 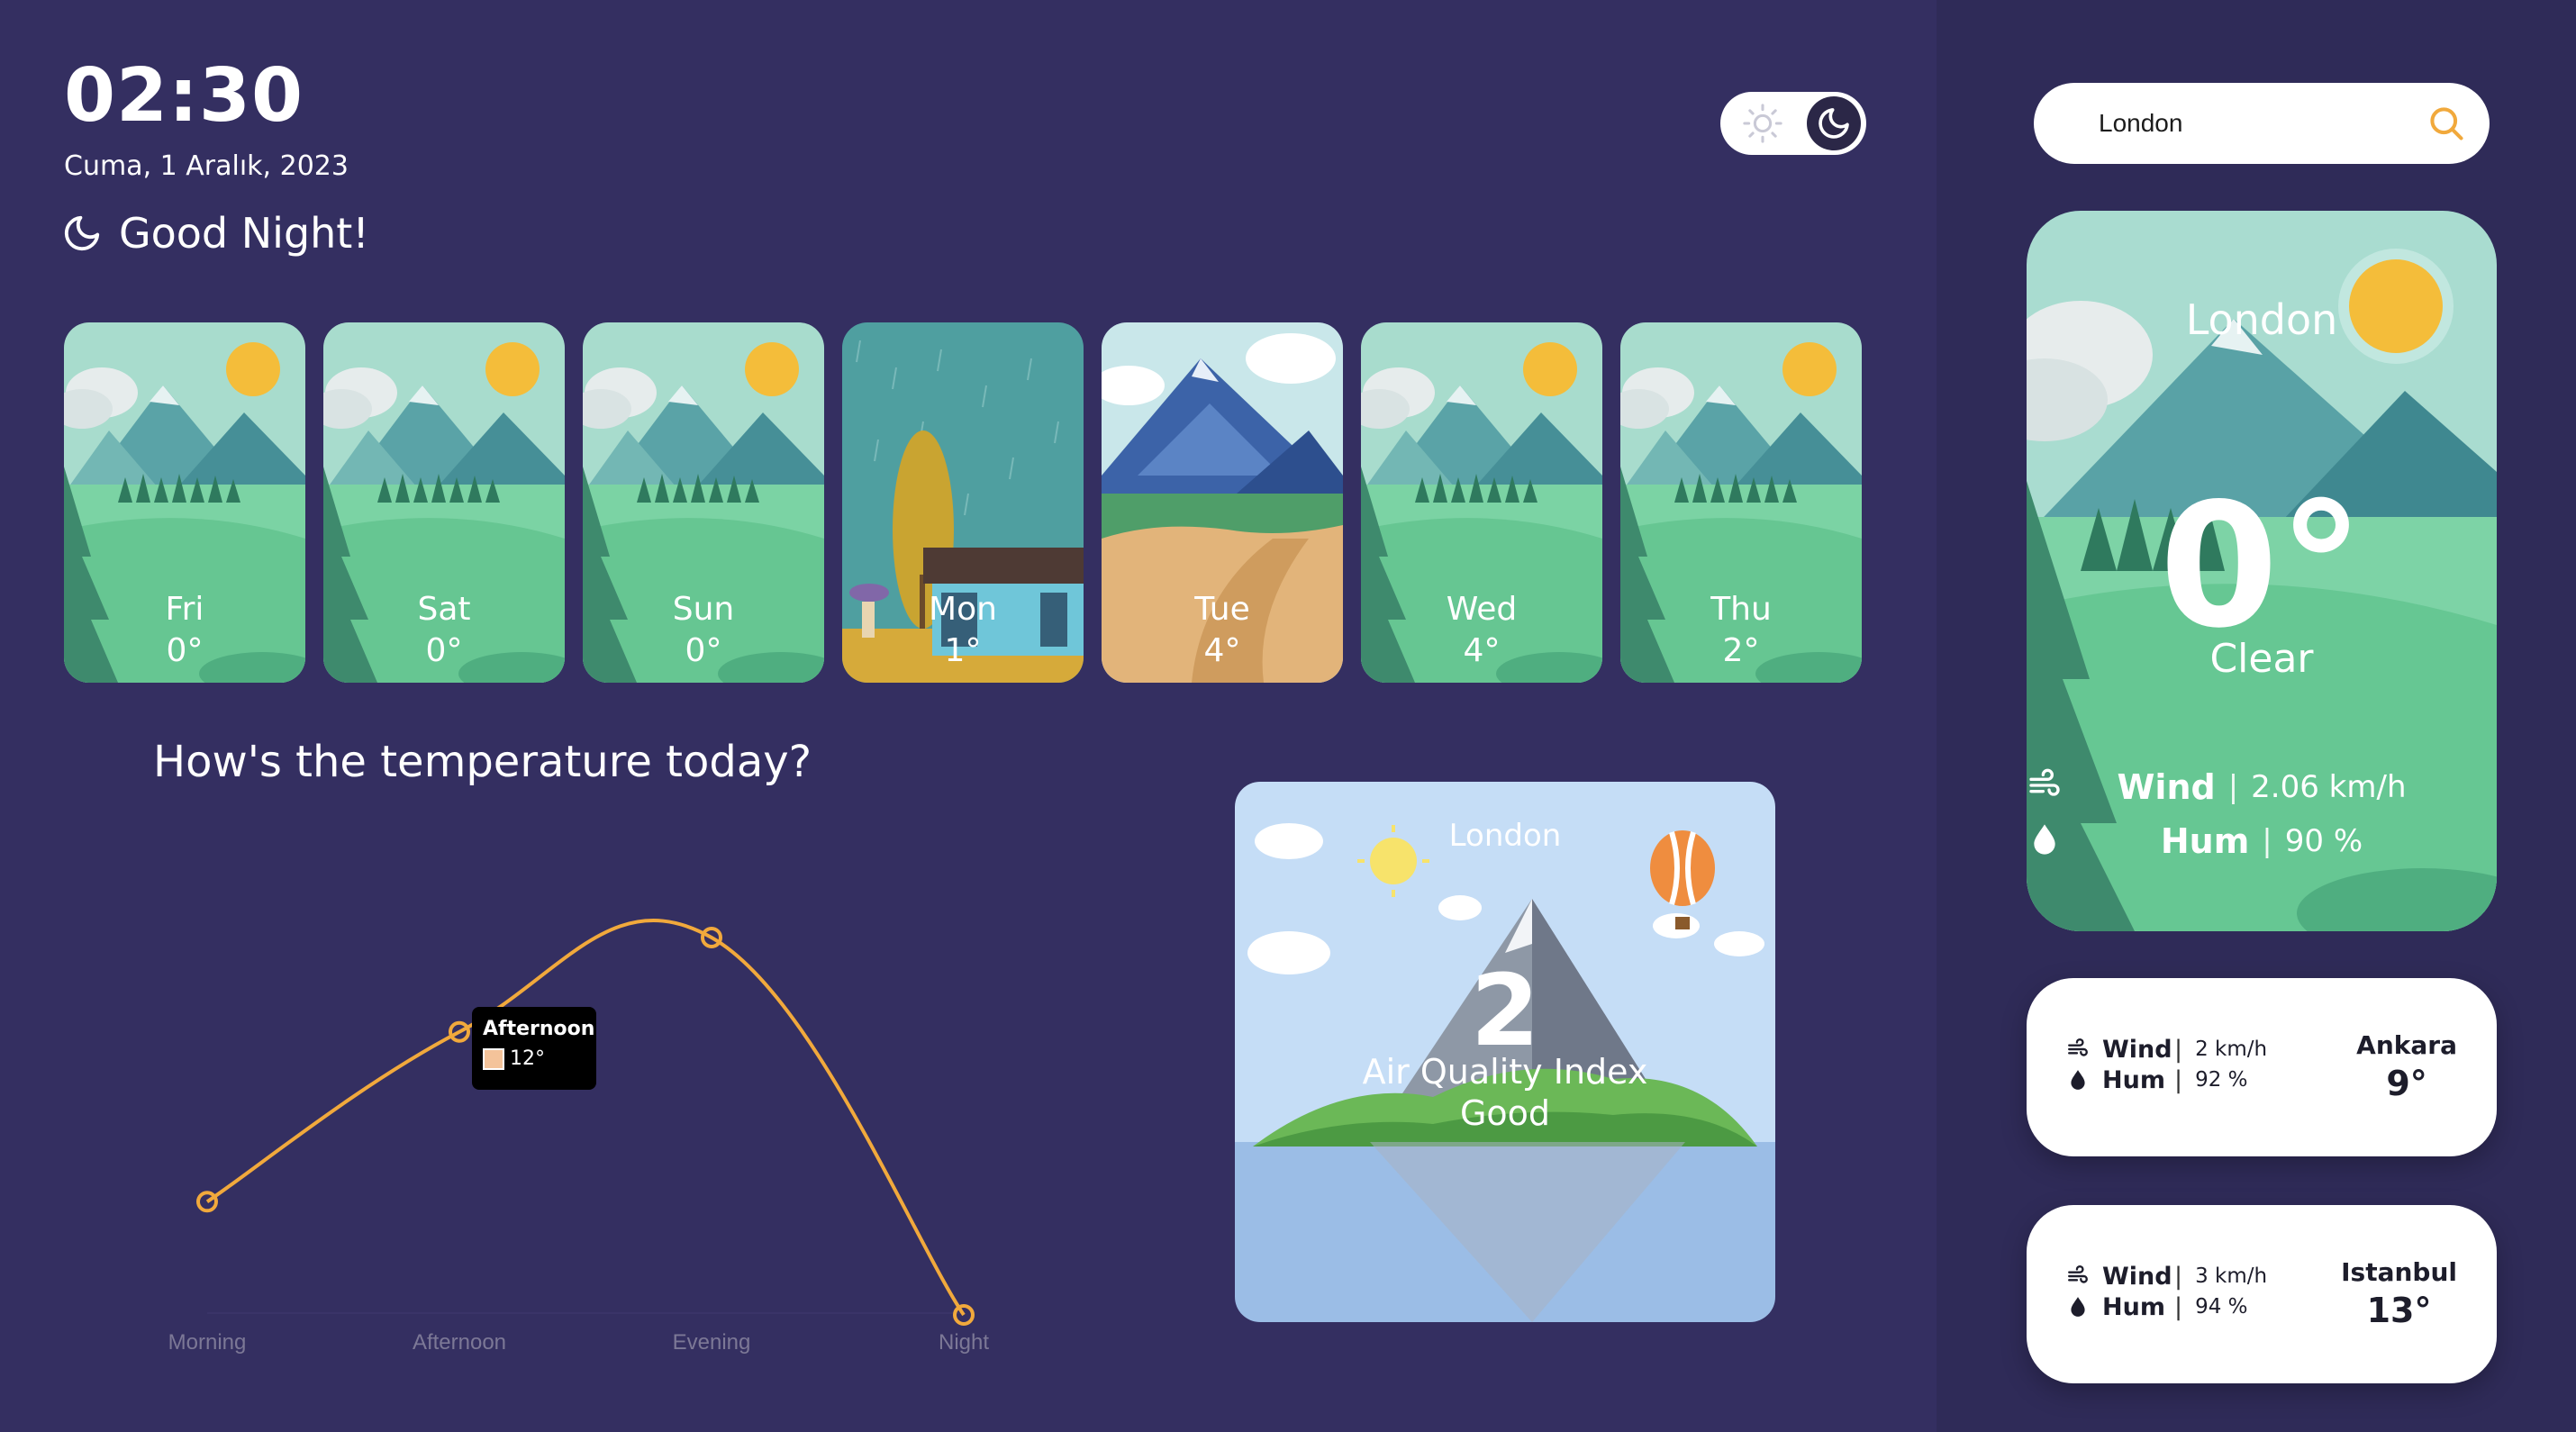 What do you see at coordinates (2261, 659) in the screenshot?
I see `current-condition: Clear` at bounding box center [2261, 659].